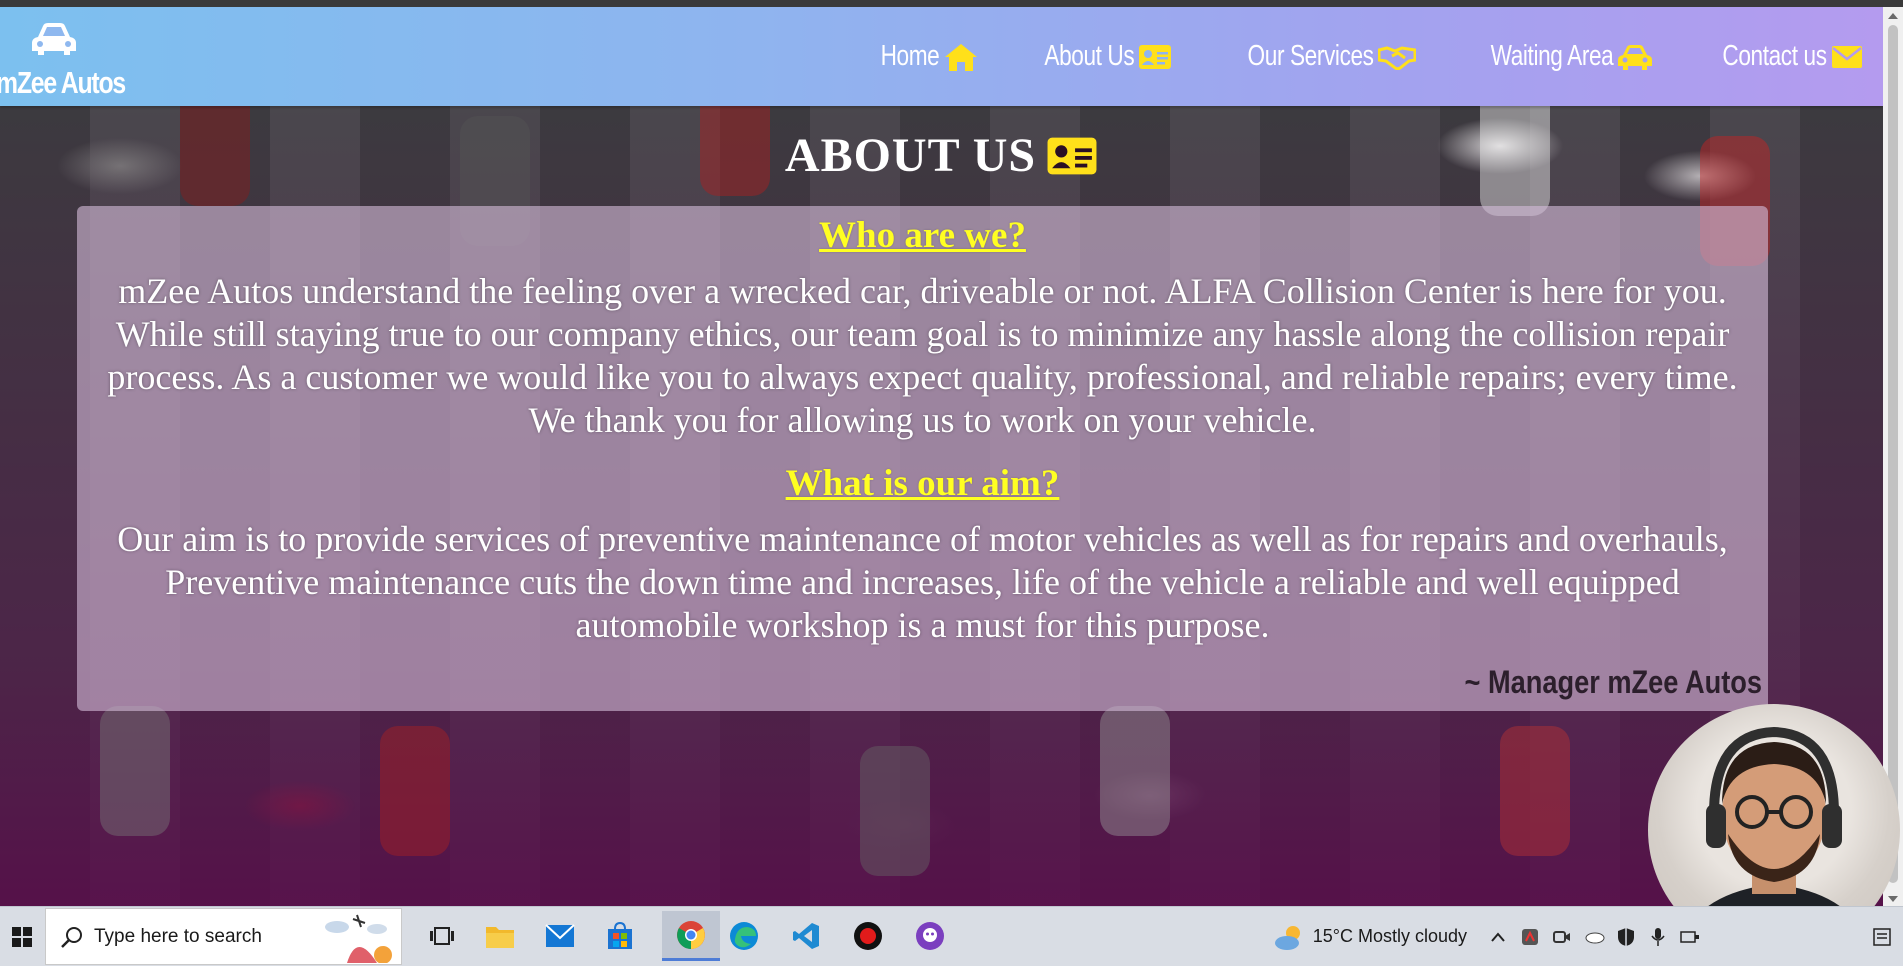 This screenshot has height=966, width=1903. Describe the element at coordinates (922, 483) in the screenshot. I see `aim-heading: What is our aim?` at that location.